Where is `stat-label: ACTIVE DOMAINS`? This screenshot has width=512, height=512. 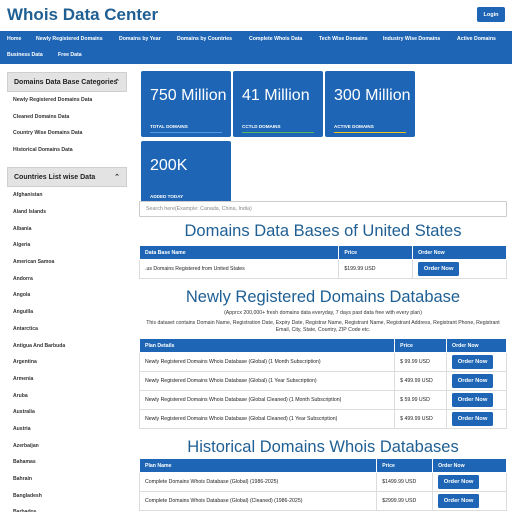
stat-label: ACTIVE DOMAINS is located at coordinates (354, 126).